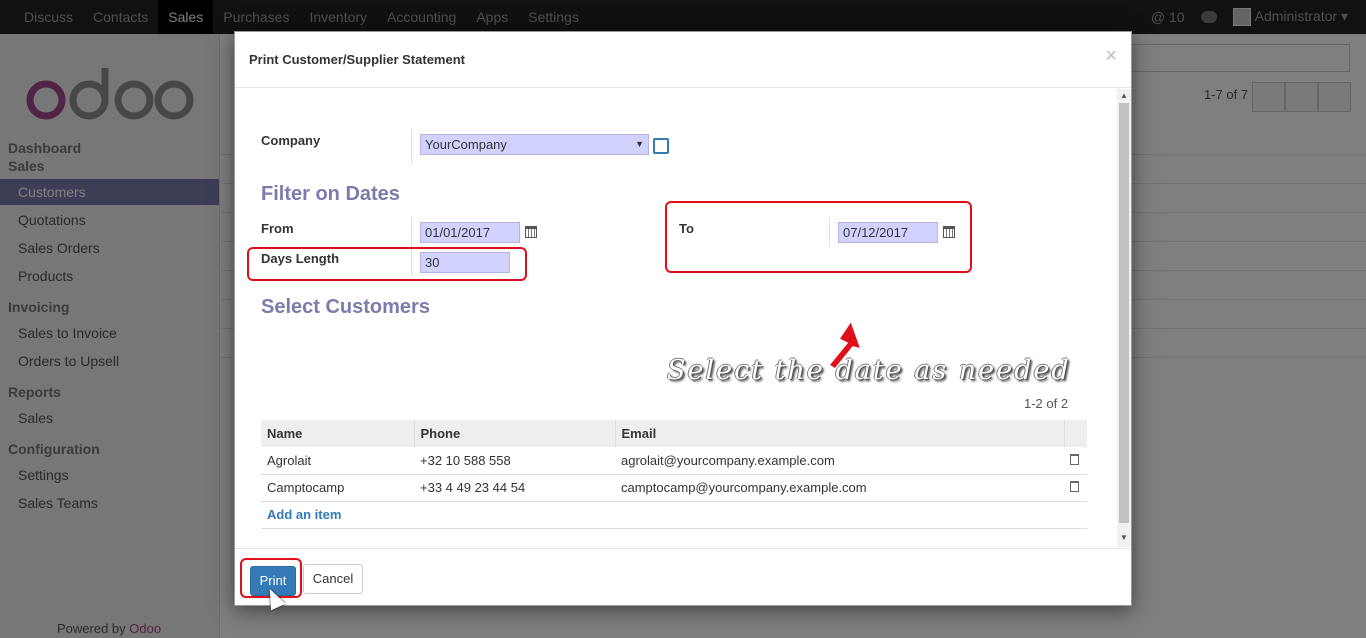 The height and width of the screenshot is (638, 1366). What do you see at coordinates (514, 488) in the screenshot?
I see `cell-phone: +33 4 49 23 44 54` at bounding box center [514, 488].